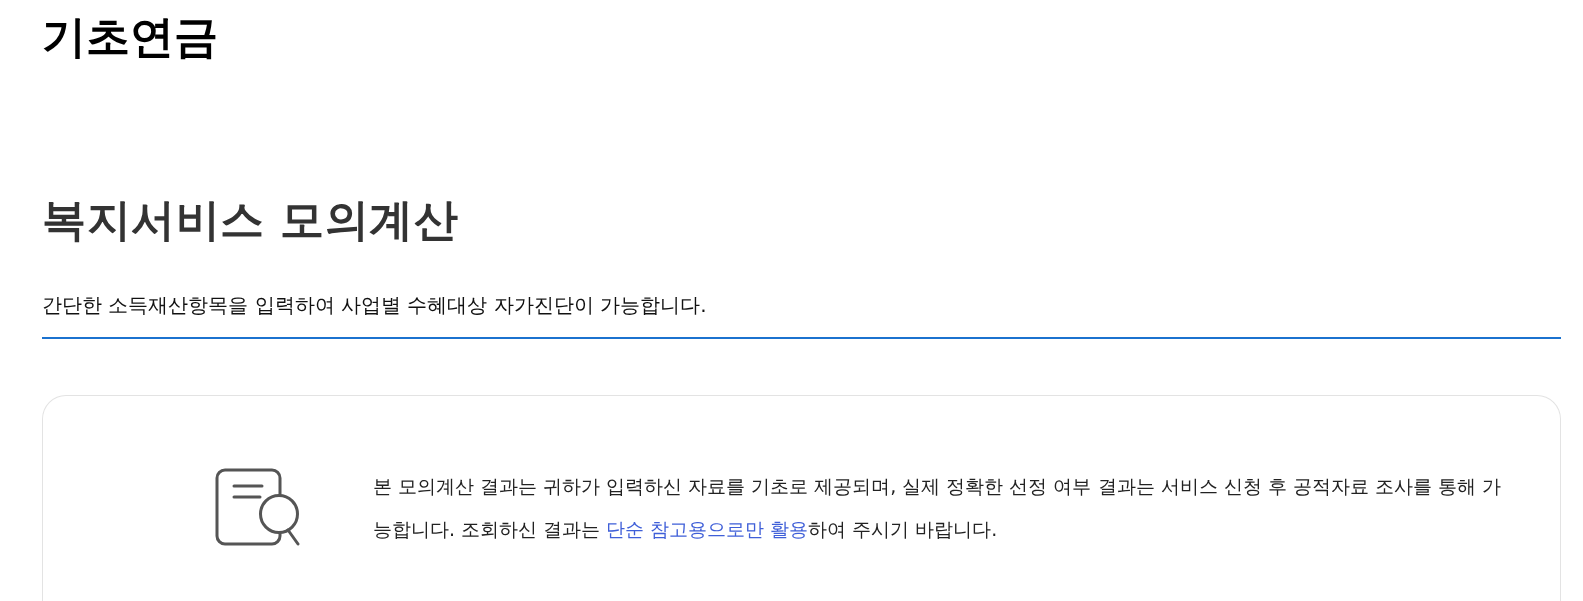 This screenshot has width=1583, height=601. I want to click on notice-link: 단순 참고용으로만 활용, so click(707, 529).